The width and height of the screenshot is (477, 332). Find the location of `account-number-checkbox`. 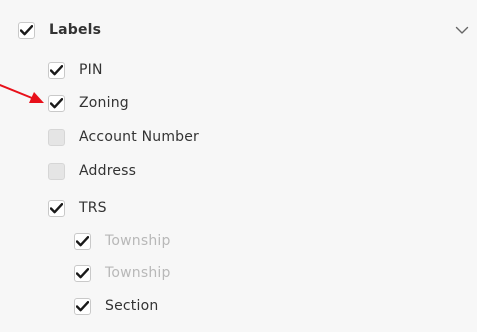

account-number-checkbox is located at coordinates (56, 137).